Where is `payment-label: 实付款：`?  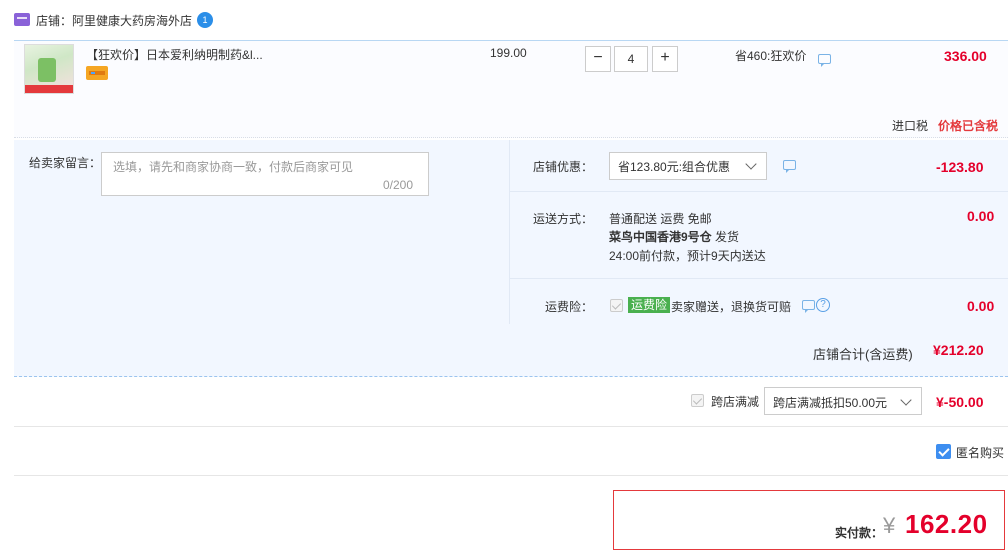
payment-label: 实付款： is located at coordinates (859, 533).